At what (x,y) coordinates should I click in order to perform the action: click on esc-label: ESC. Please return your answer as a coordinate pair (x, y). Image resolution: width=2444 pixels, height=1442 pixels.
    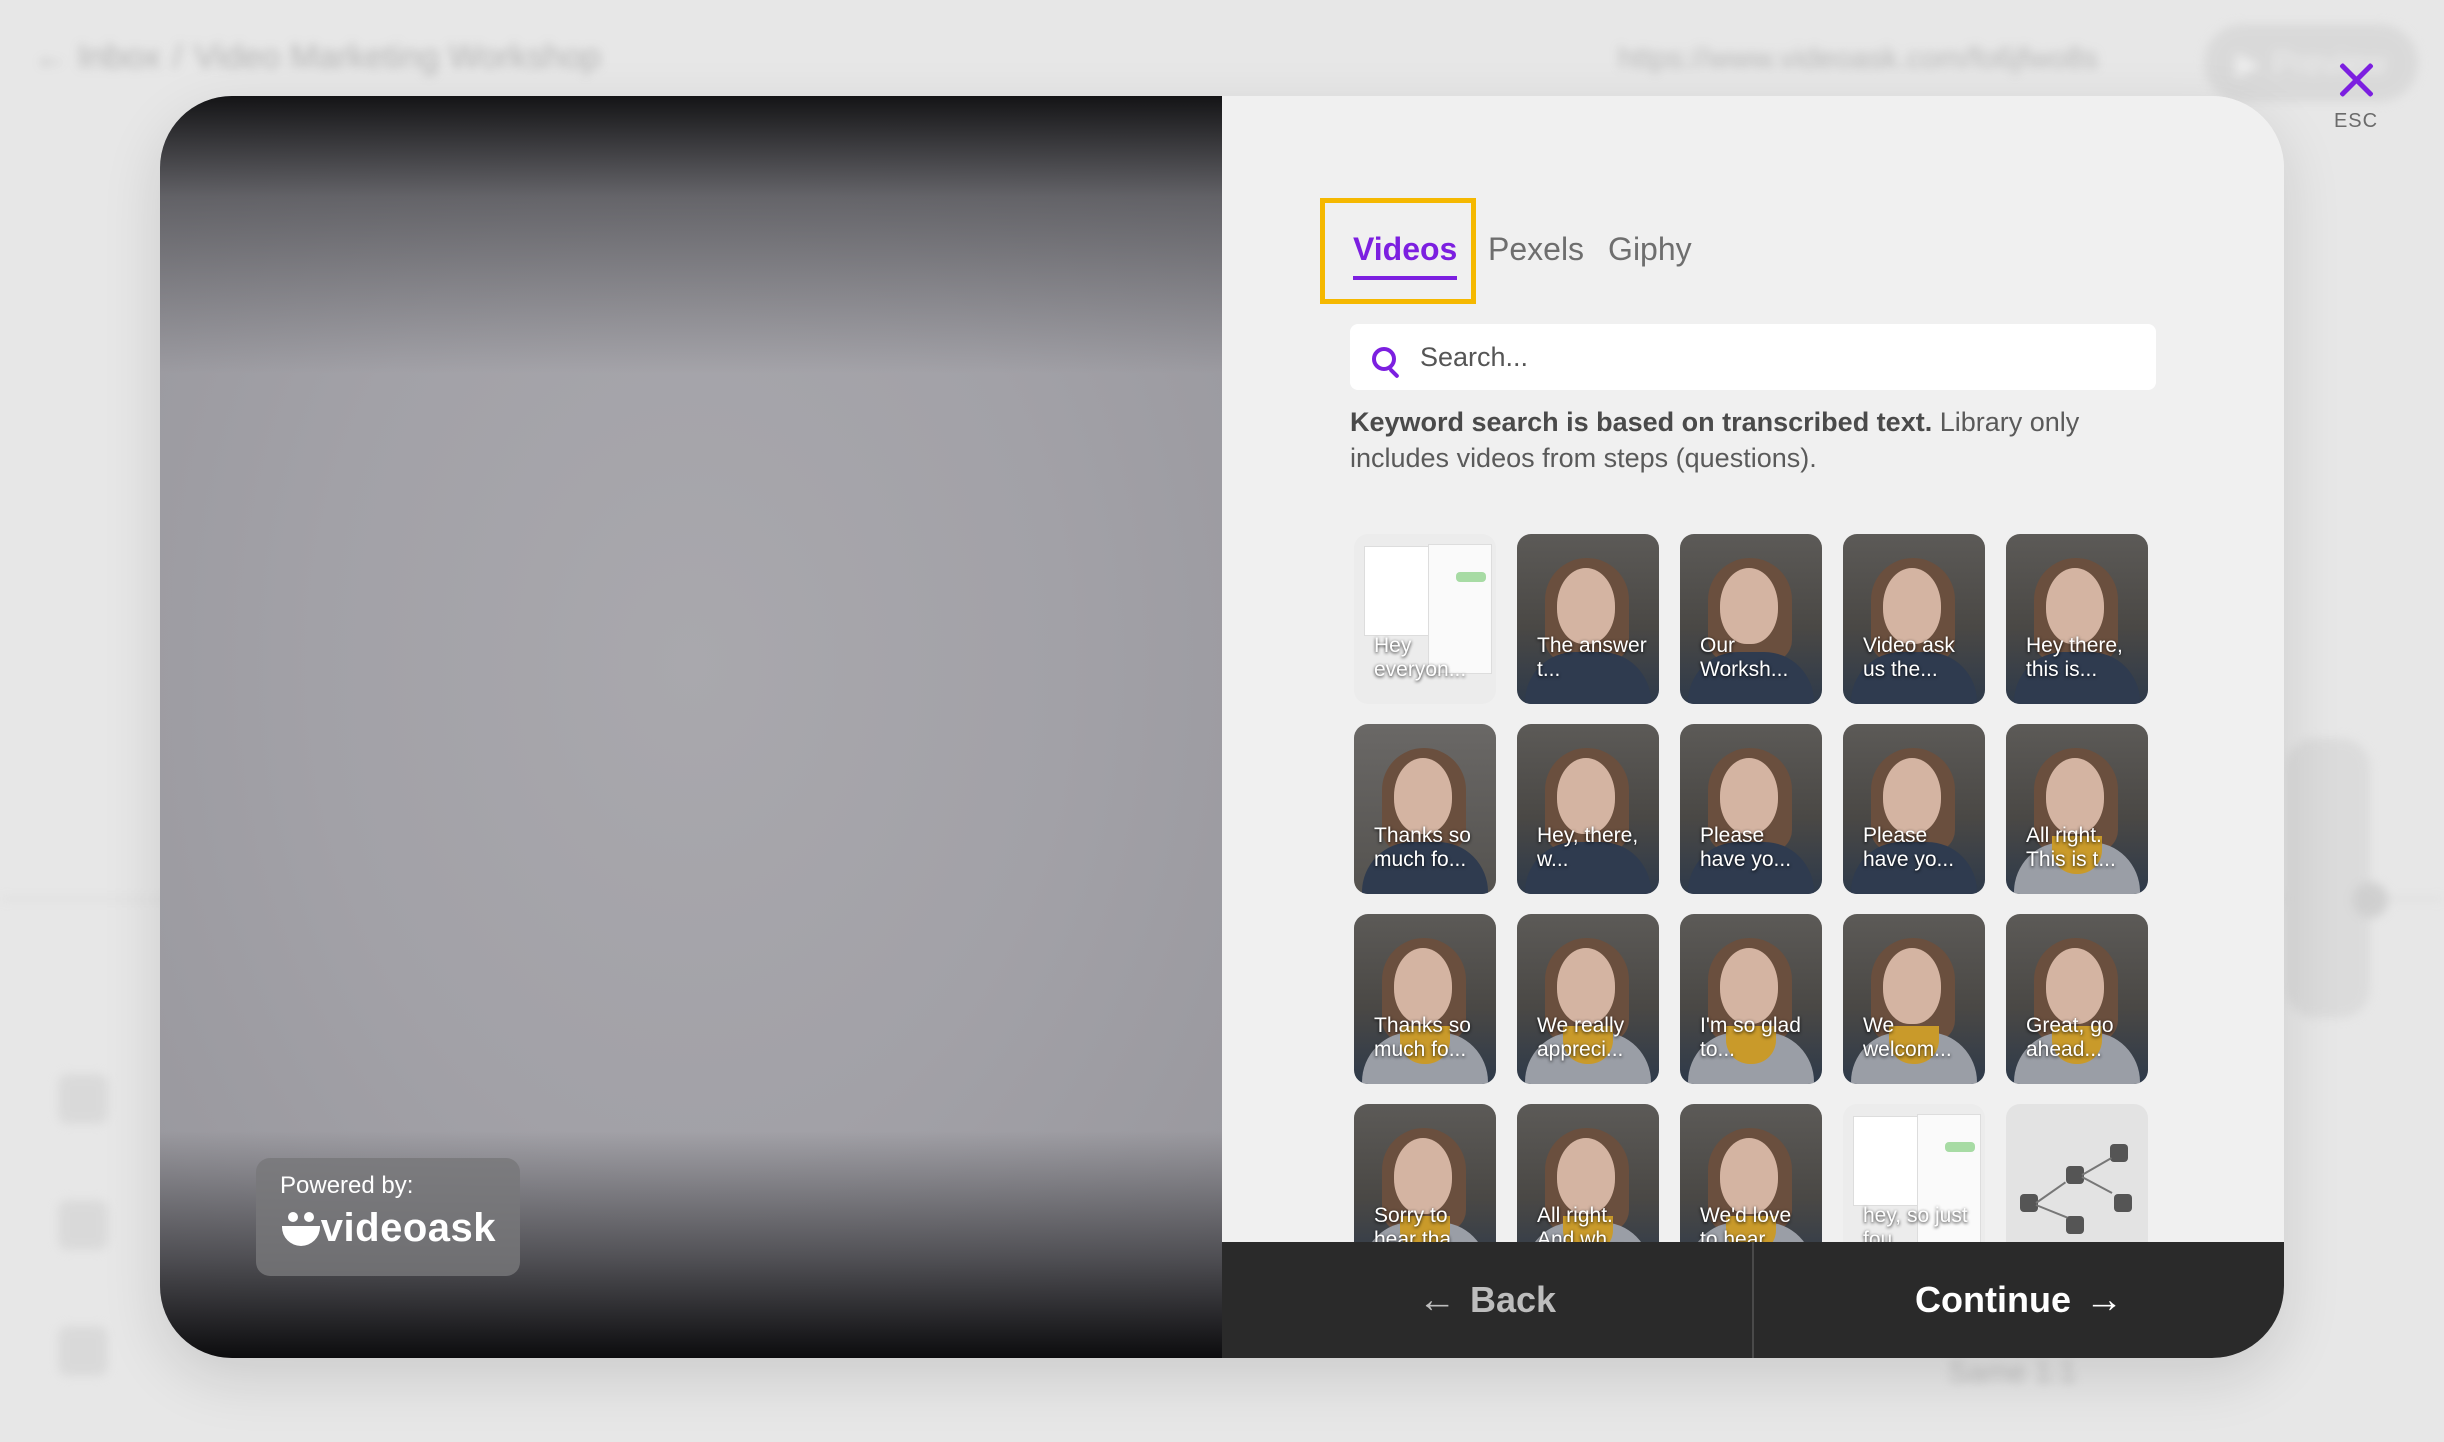
    Looking at the image, I should click on (2356, 121).